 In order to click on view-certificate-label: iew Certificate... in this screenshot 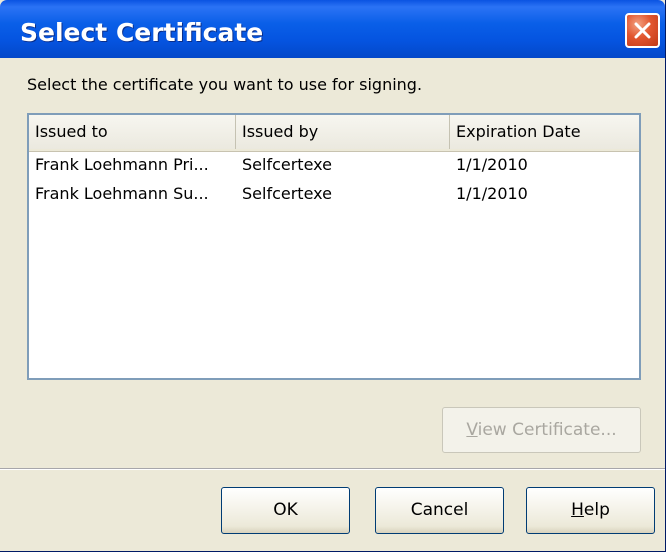, I will do `click(547, 430)`.